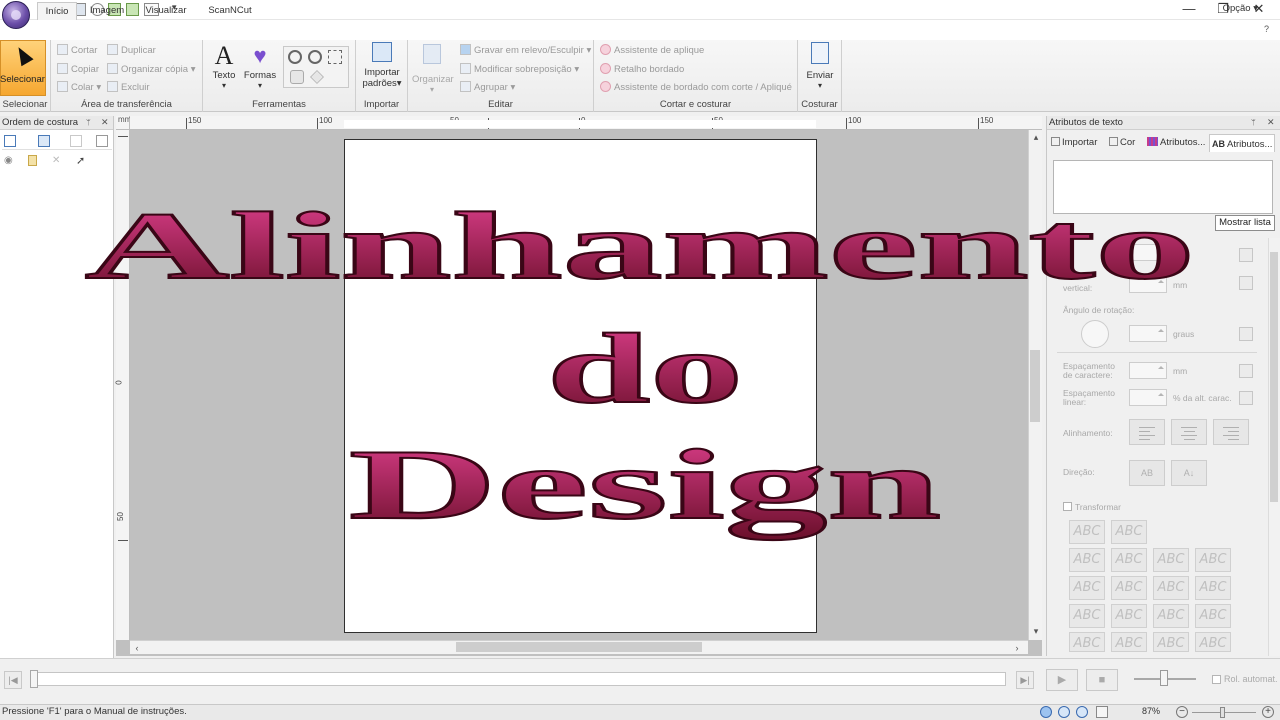  Describe the element at coordinates (1171, 616) in the screenshot. I see `transform-preset-13: ABC` at that location.